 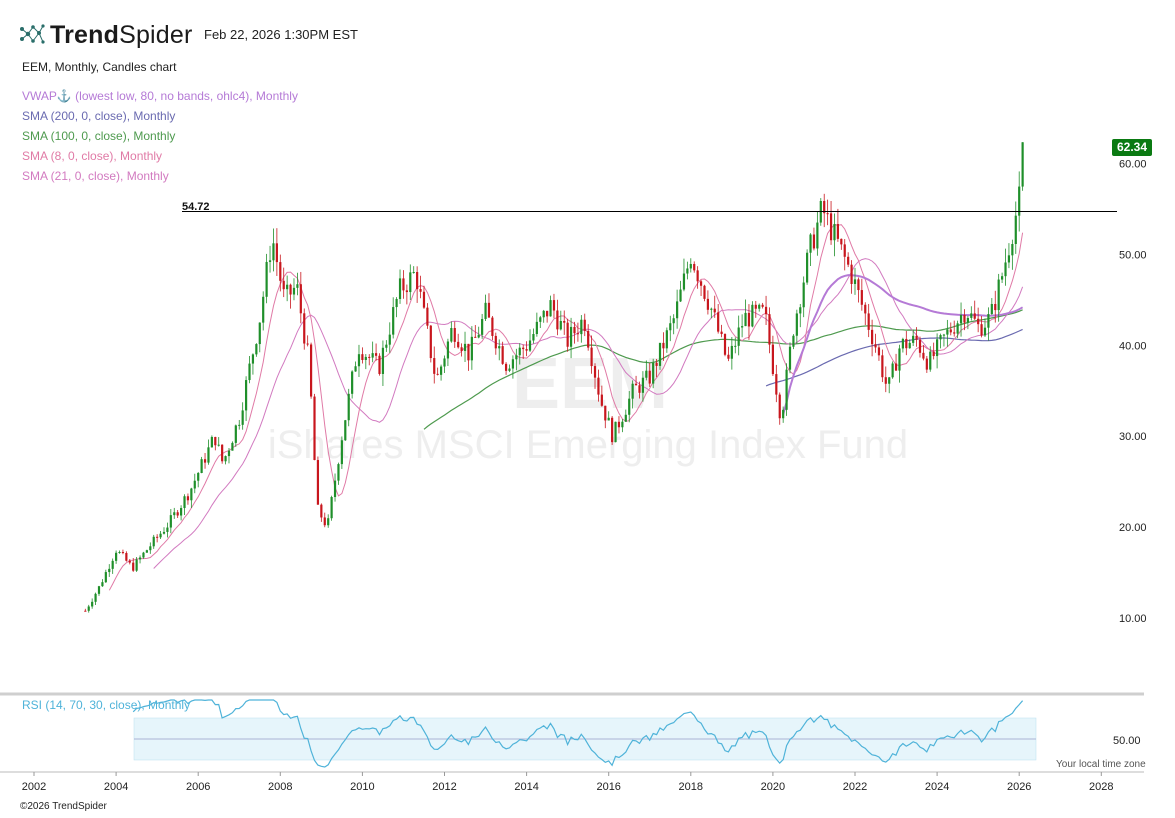 I want to click on x-tick-label: 2028, so click(x=1101, y=787).